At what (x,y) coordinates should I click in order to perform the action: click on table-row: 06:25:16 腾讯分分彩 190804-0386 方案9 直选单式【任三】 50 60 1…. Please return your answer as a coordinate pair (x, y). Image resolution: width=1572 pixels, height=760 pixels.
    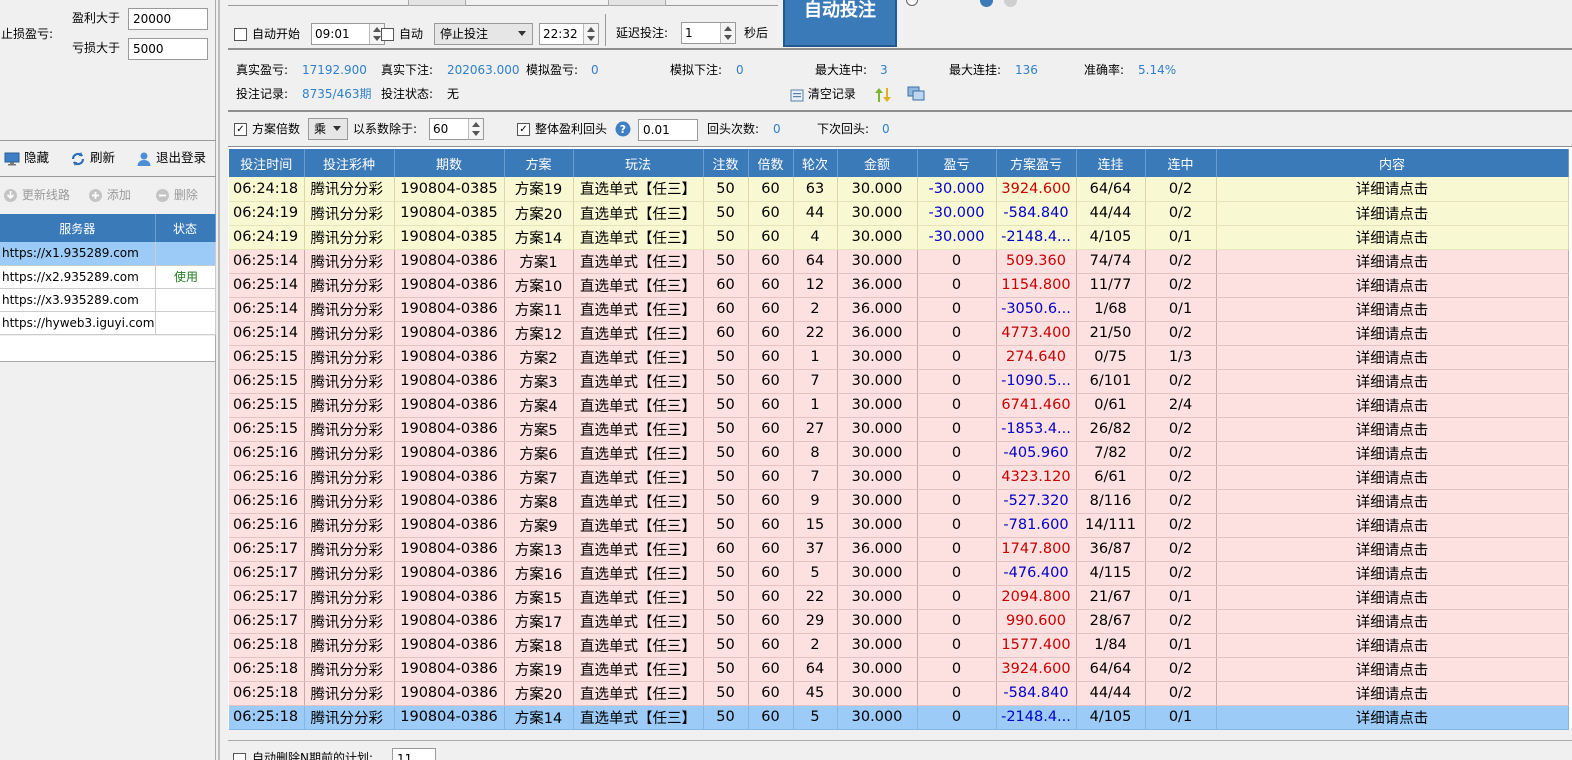
    Looking at the image, I should click on (899, 525).